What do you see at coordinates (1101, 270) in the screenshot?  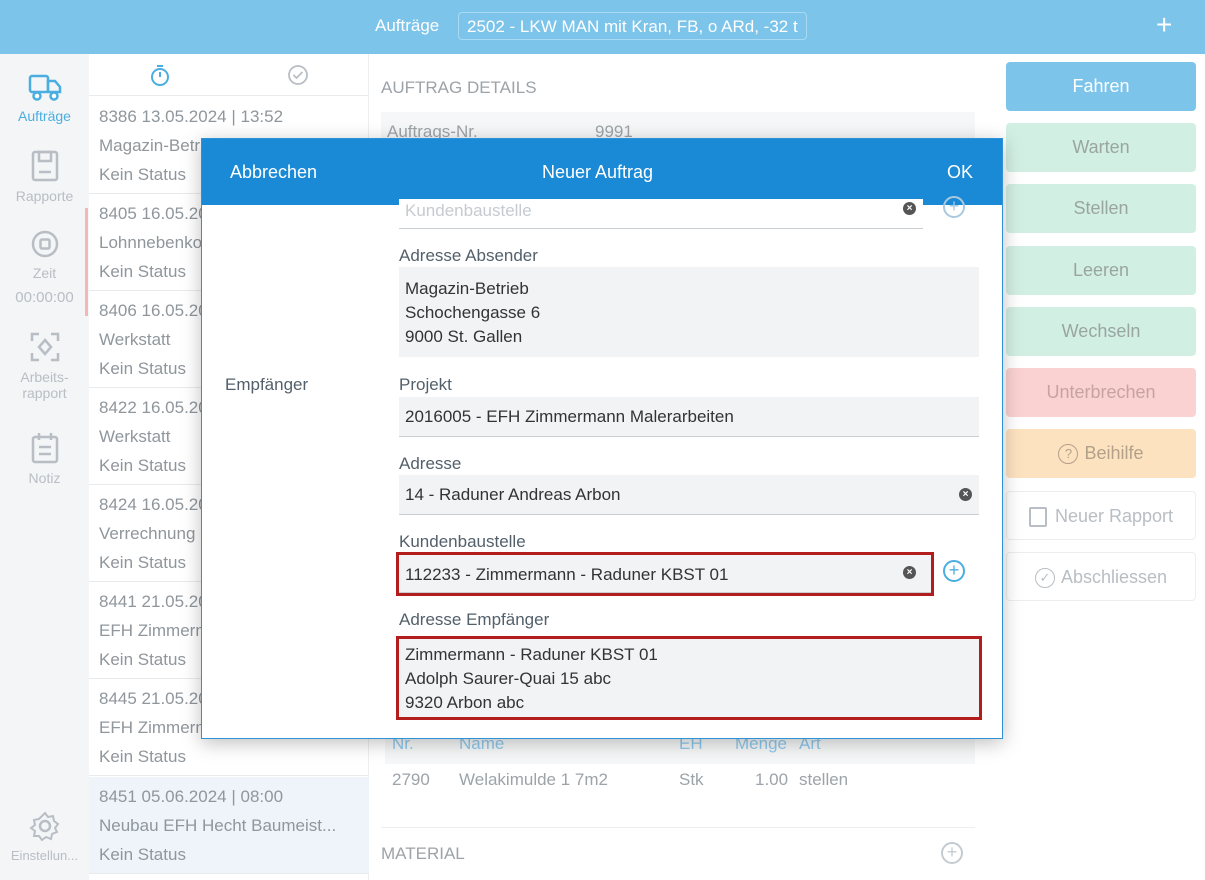 I see `empty-button: Leeren` at bounding box center [1101, 270].